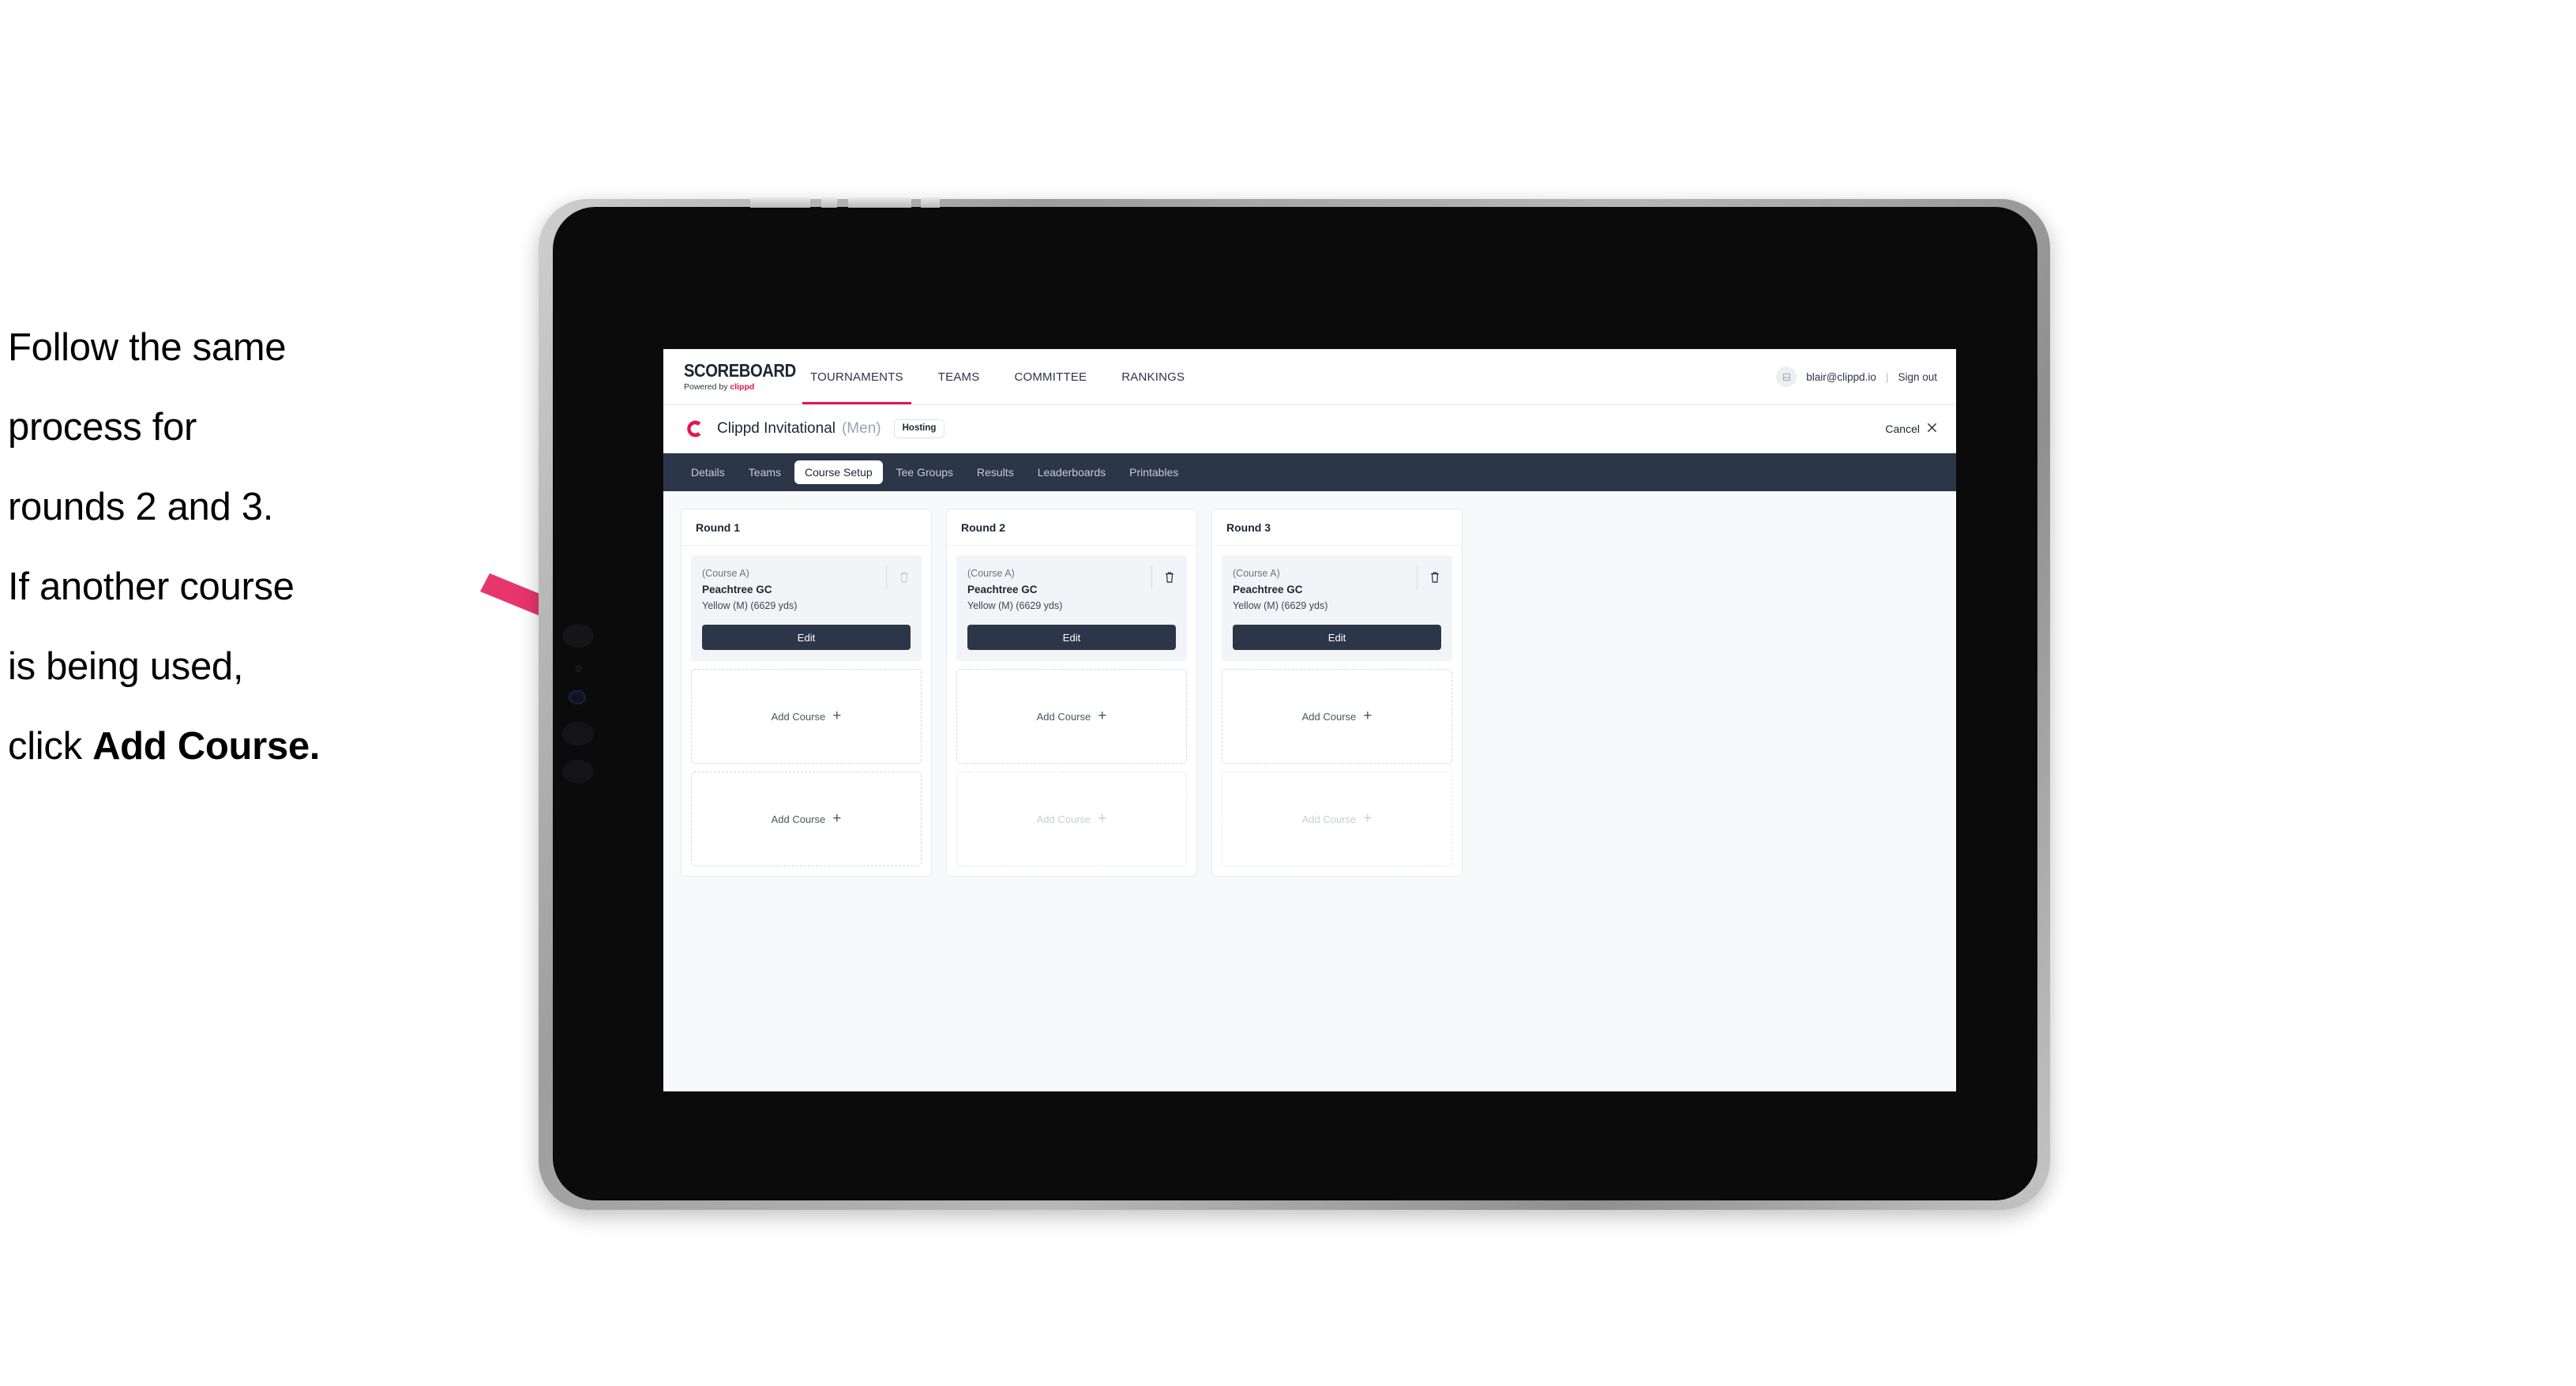  I want to click on cancel-label: Cancel, so click(1902, 429).